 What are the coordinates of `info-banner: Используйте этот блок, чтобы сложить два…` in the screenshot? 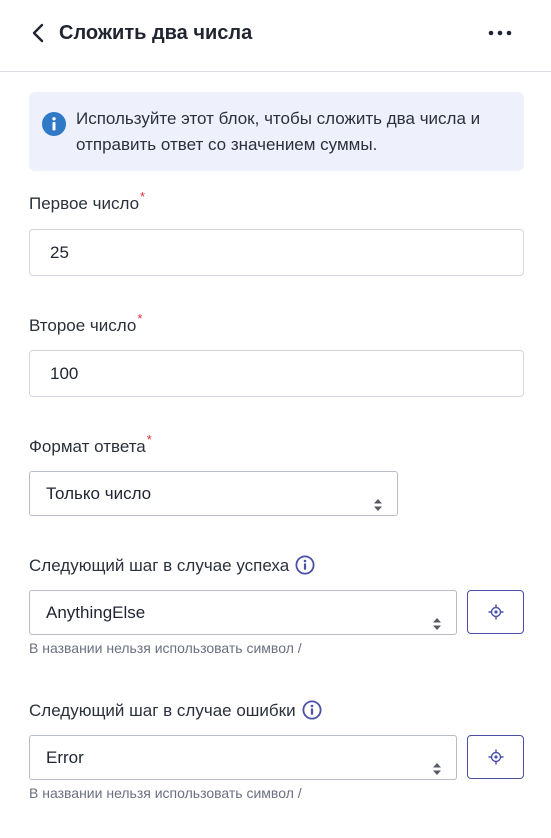 It's located at (276, 131).